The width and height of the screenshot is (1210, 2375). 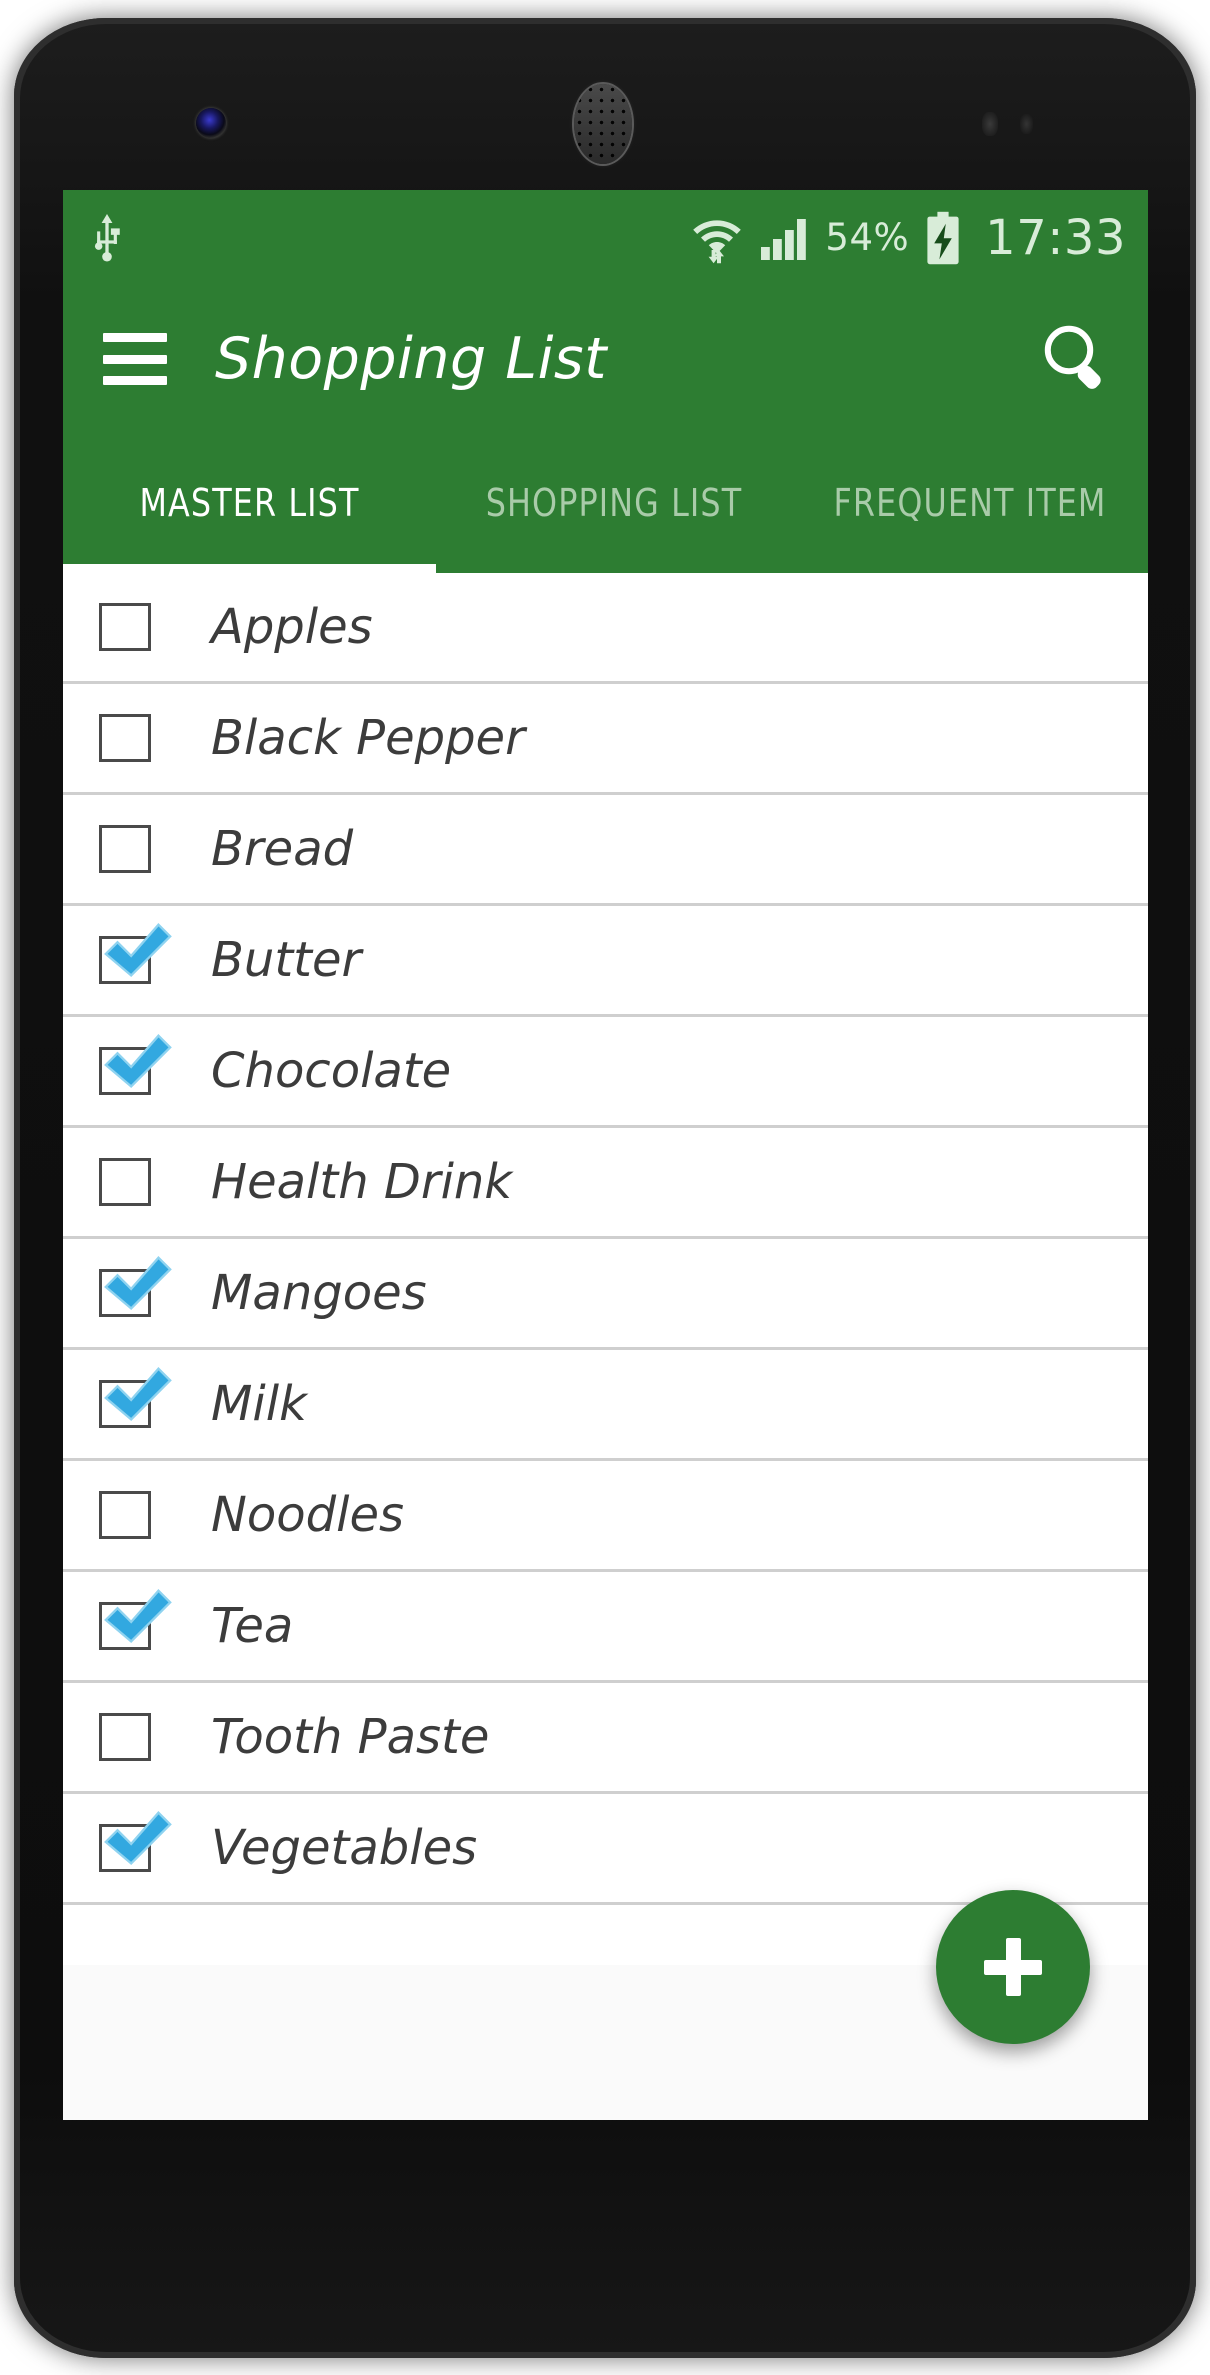 What do you see at coordinates (605, 237) in the screenshot?
I see `status-bar: 54% 17:33` at bounding box center [605, 237].